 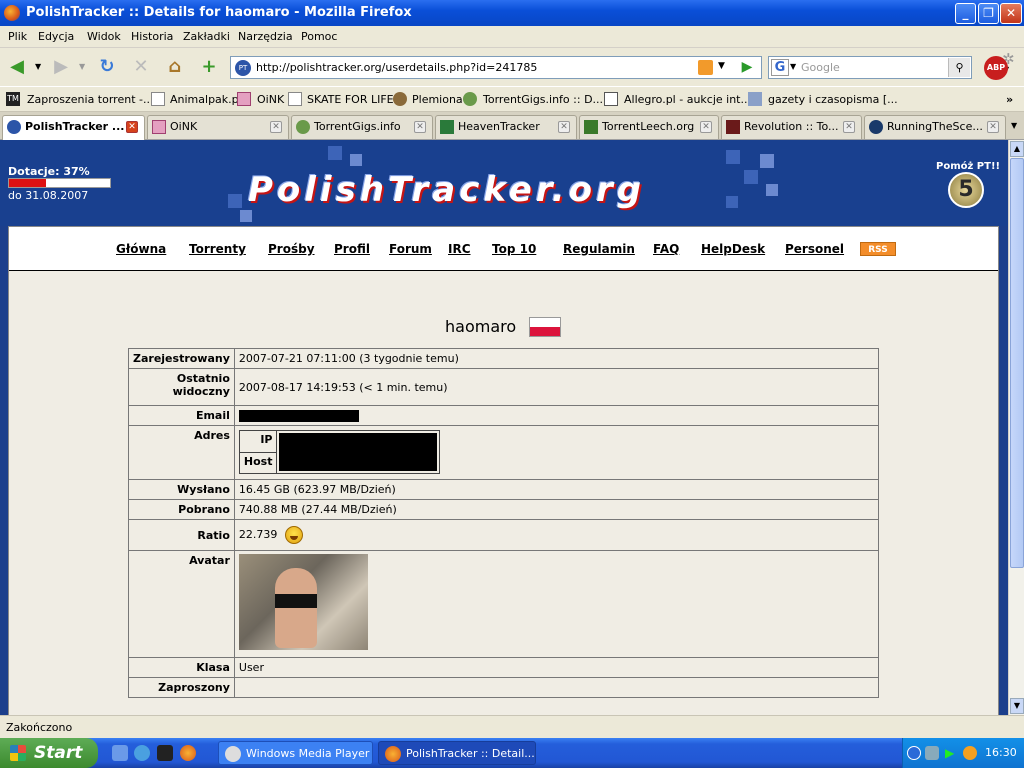 What do you see at coordinates (206, 36) in the screenshot?
I see `menu-zakladki: Zakładki` at bounding box center [206, 36].